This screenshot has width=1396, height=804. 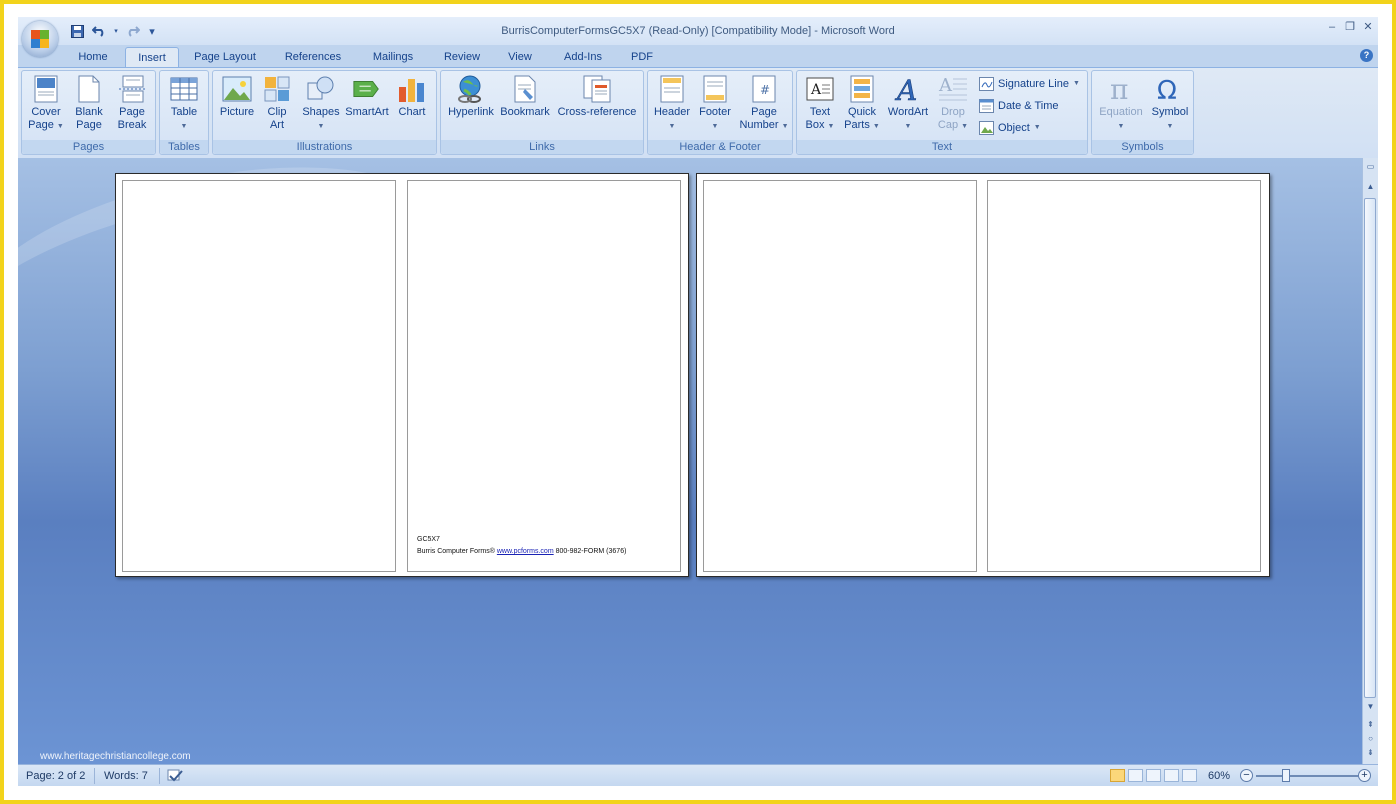 What do you see at coordinates (225, 57) in the screenshot?
I see `tab-page-layout: Page Layout` at bounding box center [225, 57].